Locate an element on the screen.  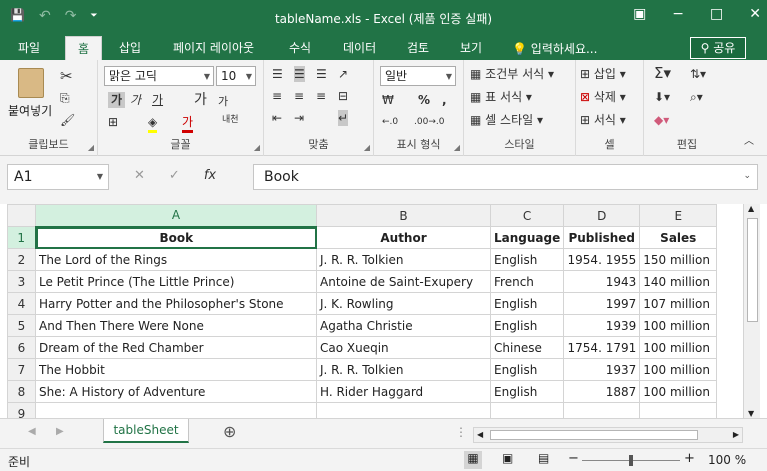
zoom-slider-thumb is located at coordinates (631, 460).